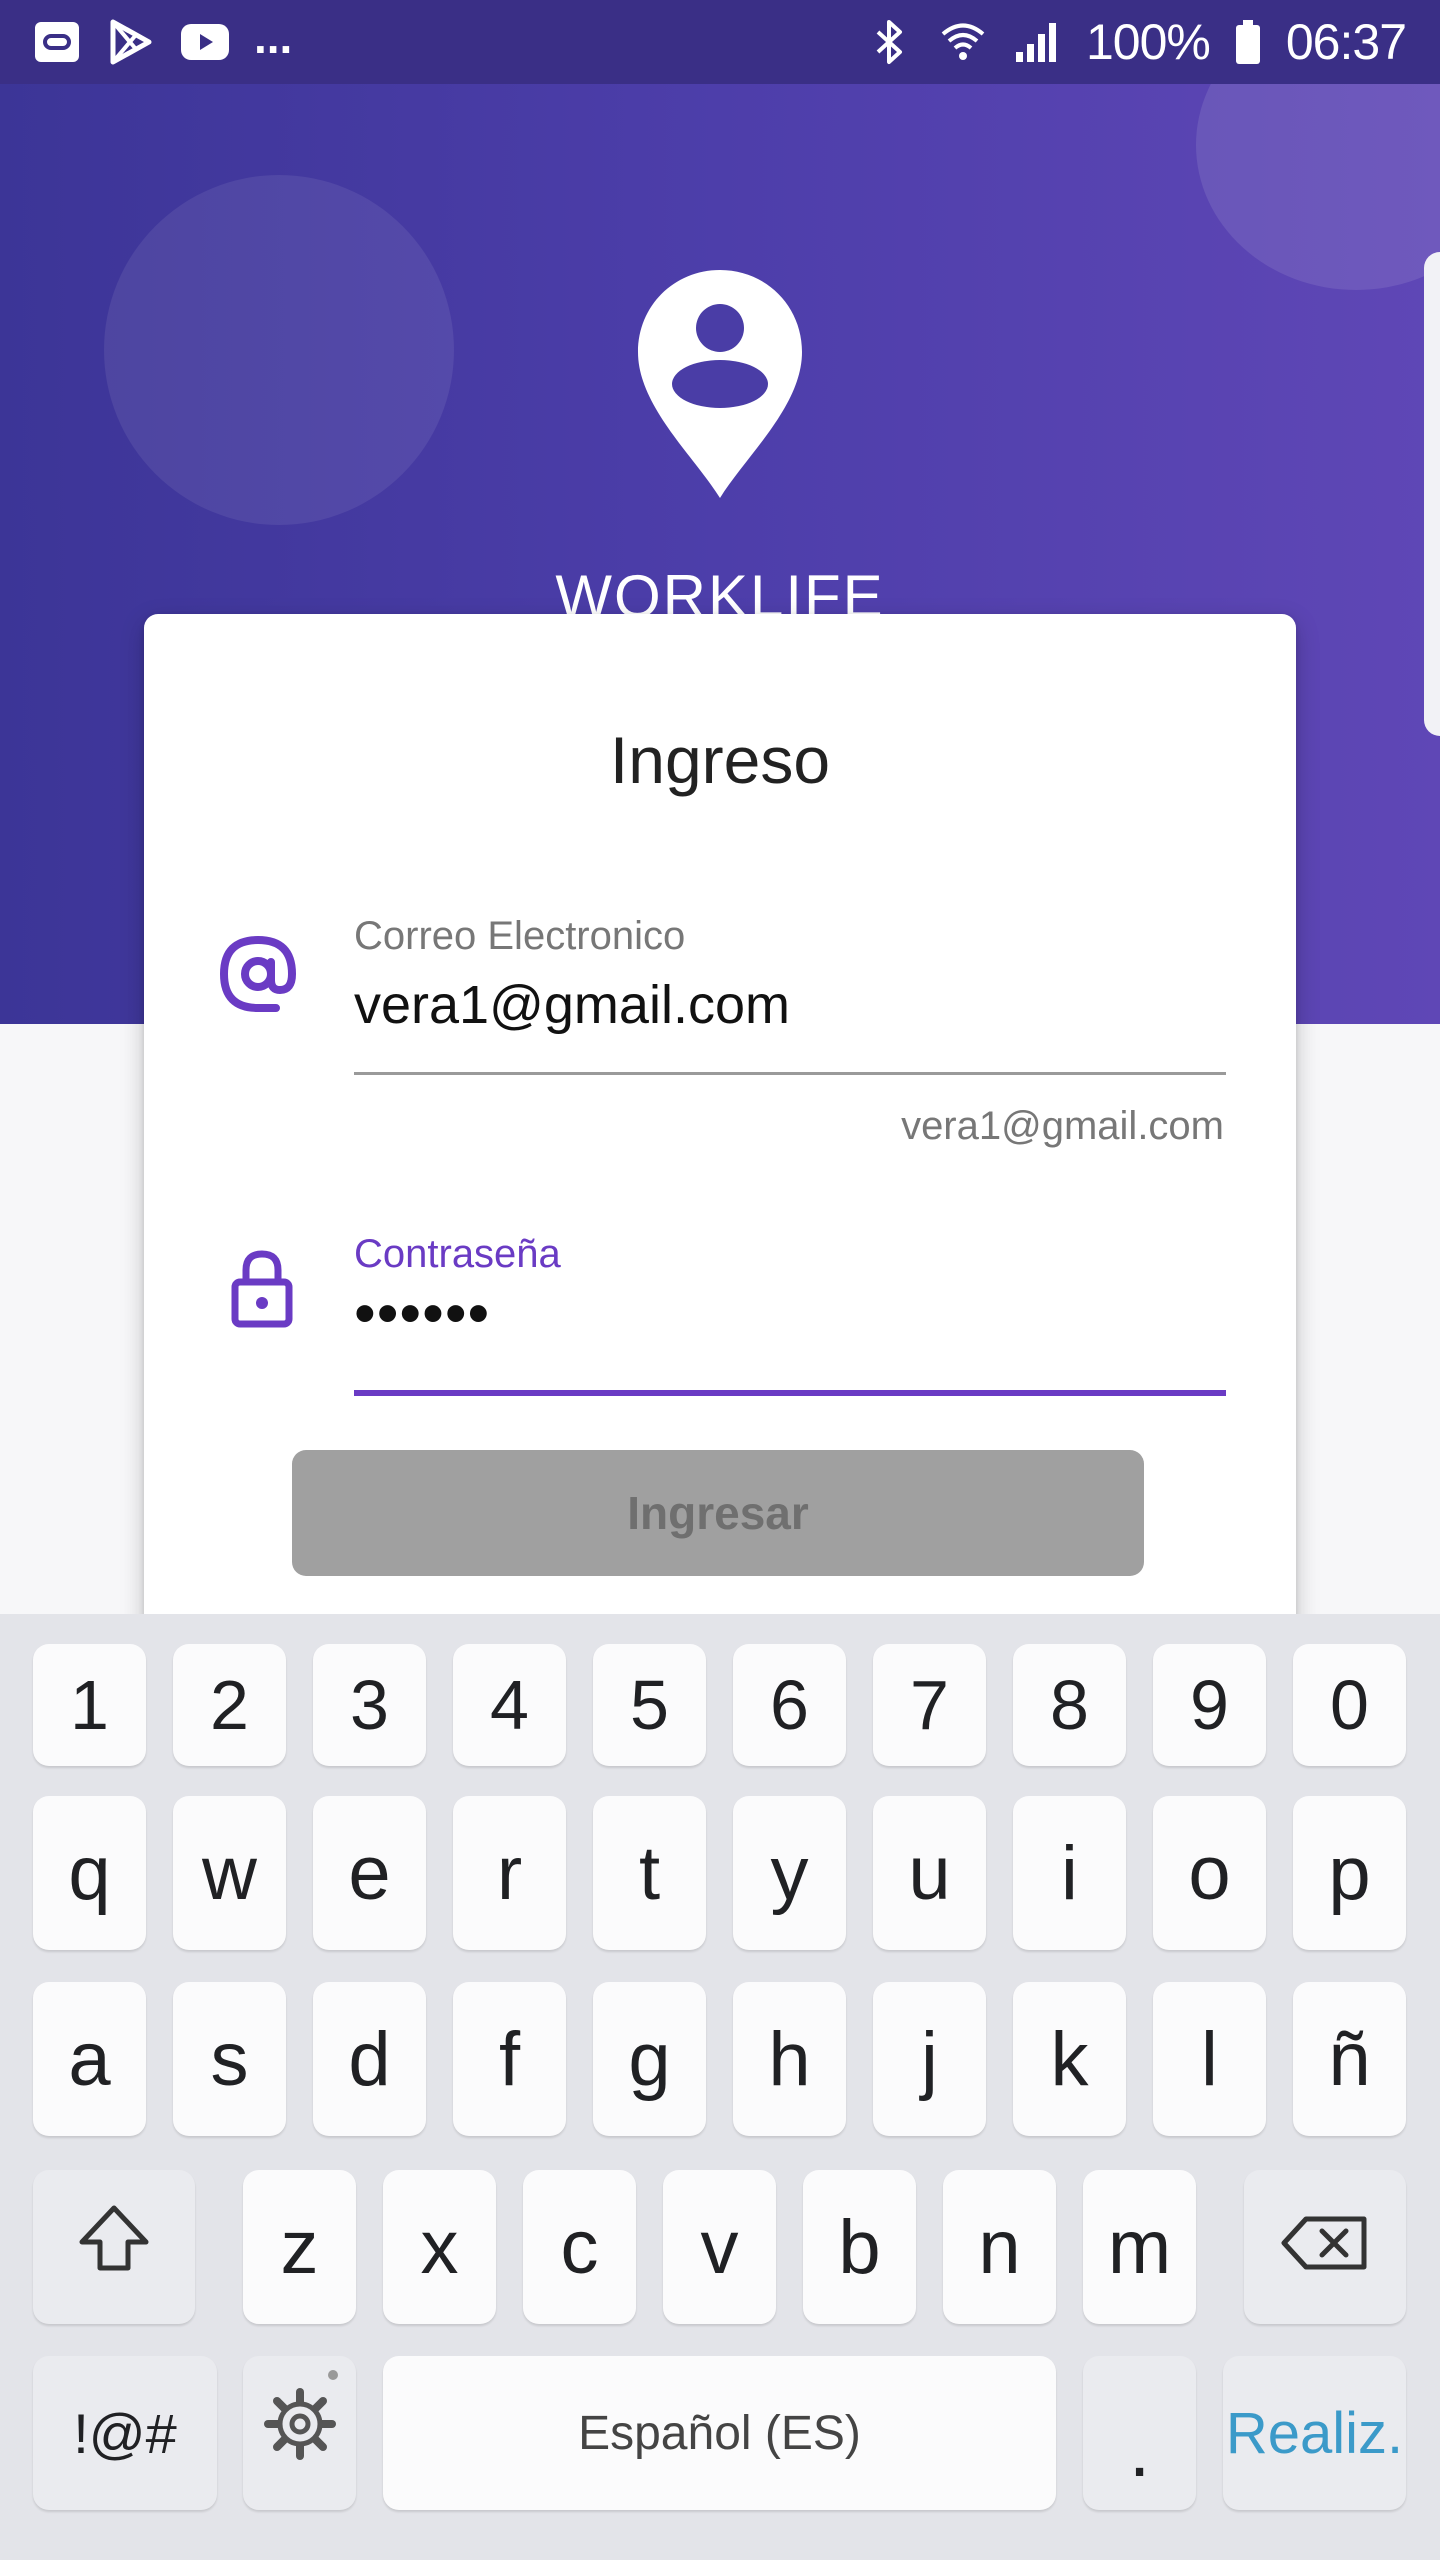 This screenshot has height=2560, width=1440. I want to click on key-b: b, so click(859, 2247).